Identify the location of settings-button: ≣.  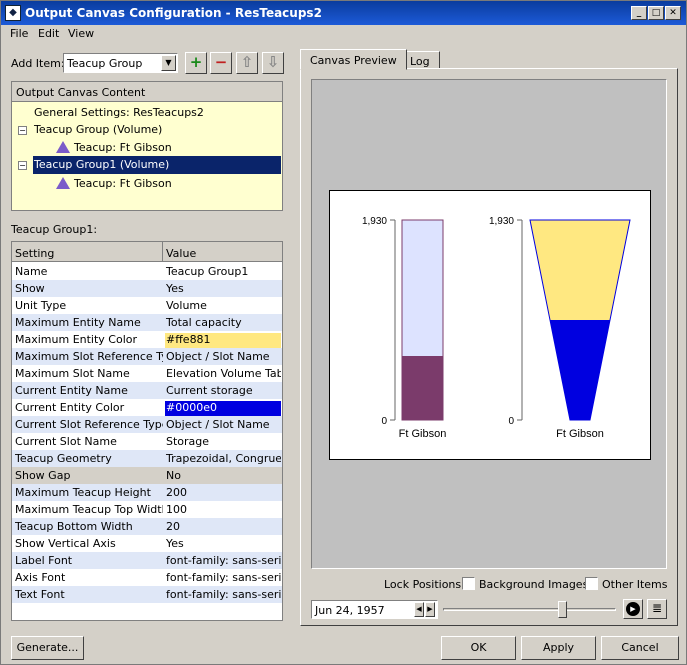
(657, 609).